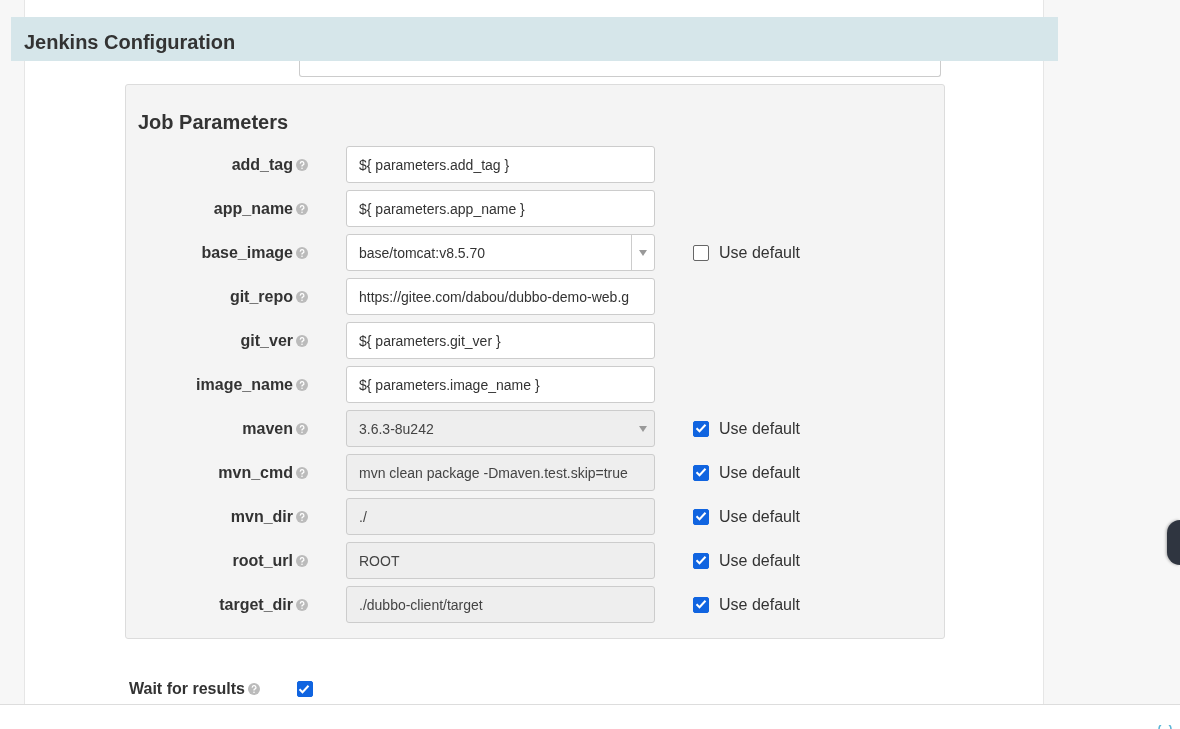 The width and height of the screenshot is (1180, 729). Describe the element at coordinates (261, 164) in the screenshot. I see `field-label: add_tag` at that location.